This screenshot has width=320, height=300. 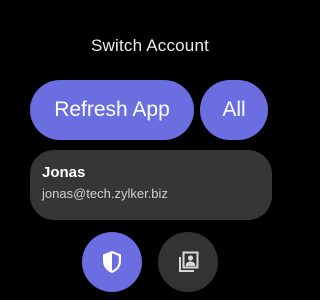 I want to click on account-list-icon, so click(x=188, y=262).